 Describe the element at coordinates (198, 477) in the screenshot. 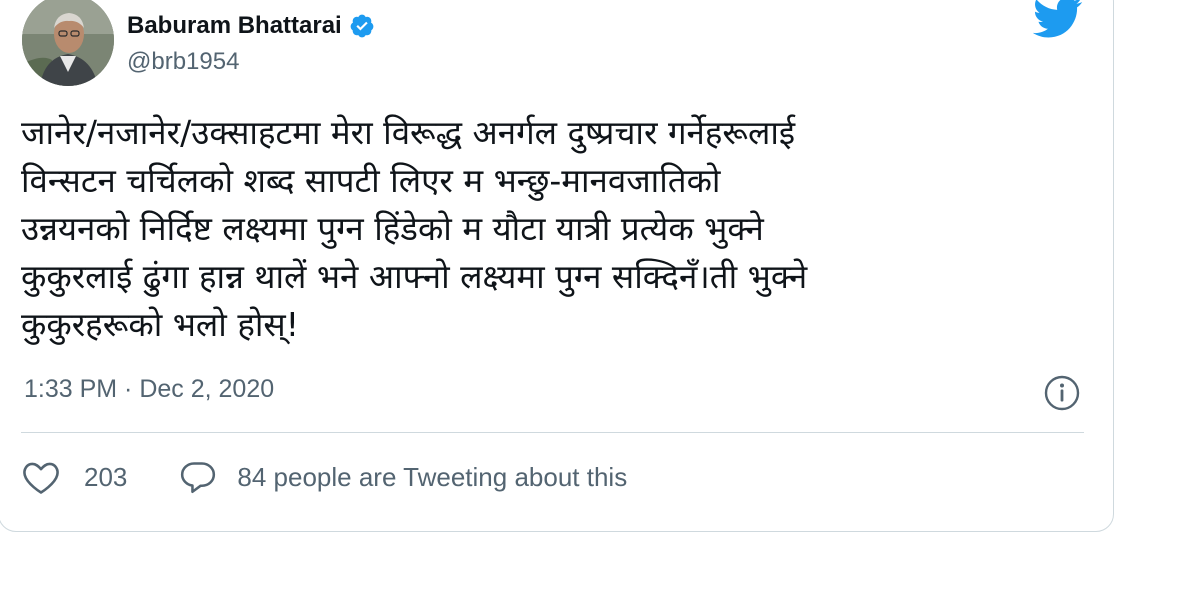

I see `speech-bubble-icon` at that location.